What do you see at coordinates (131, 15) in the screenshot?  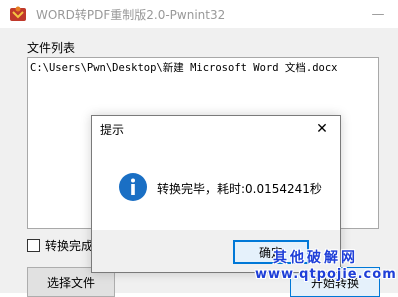 I see `window-title: WORD转PDF重制版2.0-Pwnint32` at bounding box center [131, 15].